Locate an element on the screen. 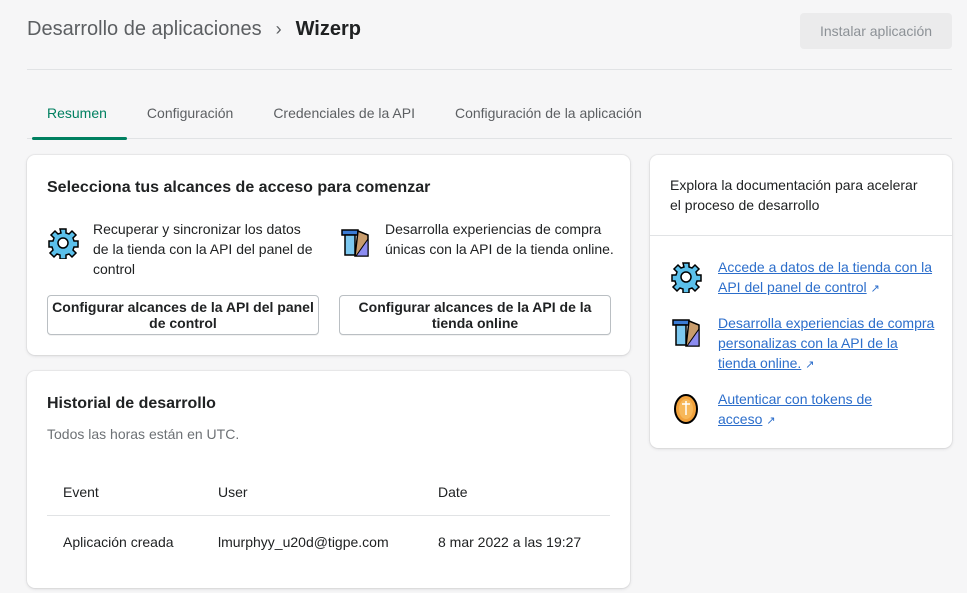 The height and width of the screenshot is (593, 967). doc-link-access-tokens: Autenticar con tokens de acceso ↗ is located at coordinates (802, 410).